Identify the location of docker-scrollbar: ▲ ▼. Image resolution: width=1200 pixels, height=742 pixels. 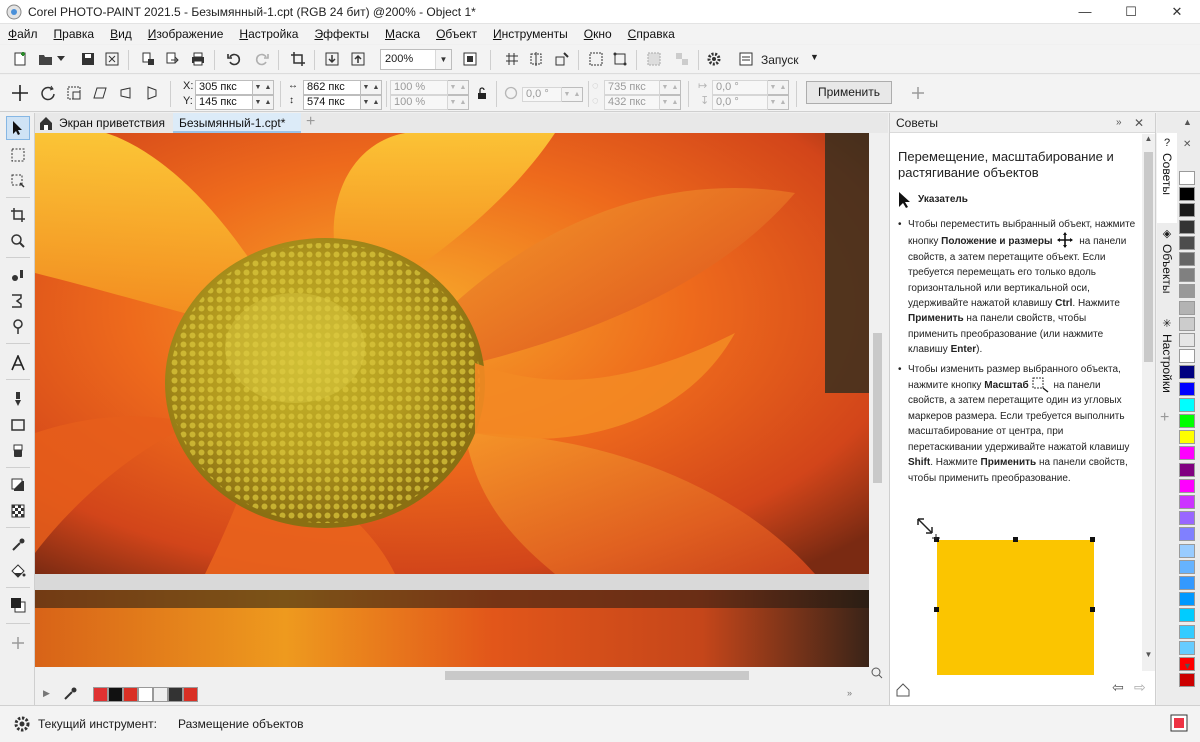
(1148, 402).